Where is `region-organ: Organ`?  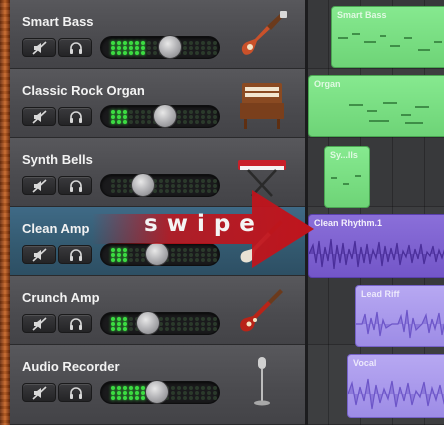 region-organ: Organ is located at coordinates (376, 106).